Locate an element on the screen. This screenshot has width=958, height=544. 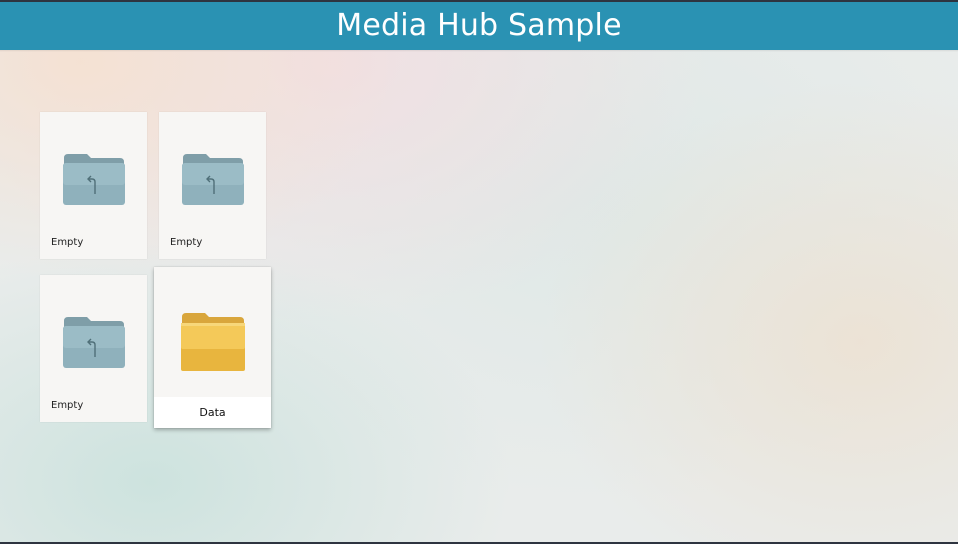
folder-tile-empty-3: Empty is located at coordinates (93, 348).